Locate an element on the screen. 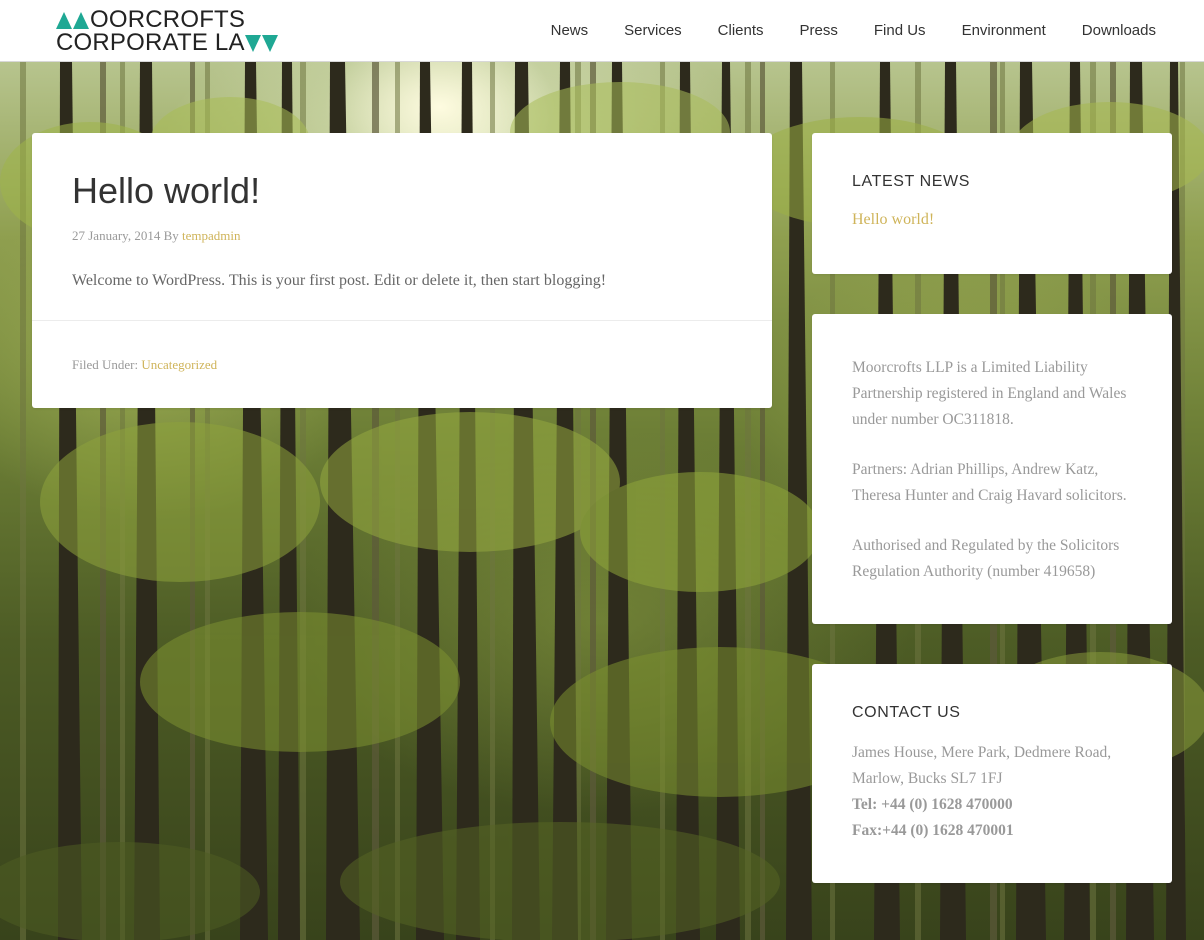 Image resolution: width=1204 pixels, height=940 pixels. contact-telephone: Tel: +44 (0) 1628 470000 is located at coordinates (932, 804).